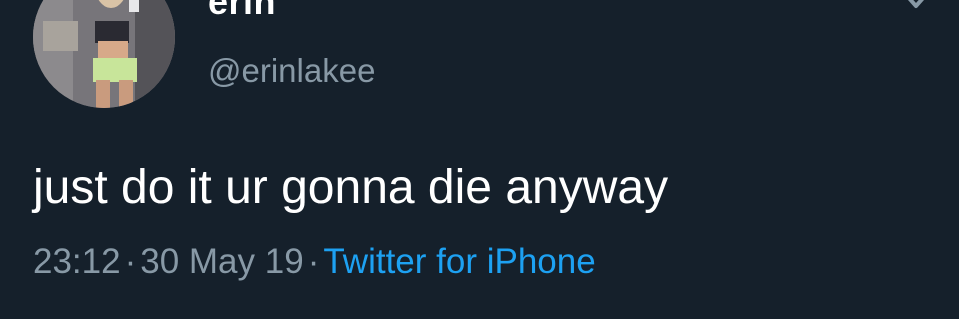  What do you see at coordinates (242, 11) in the screenshot?
I see `author-display-name: erin` at bounding box center [242, 11].